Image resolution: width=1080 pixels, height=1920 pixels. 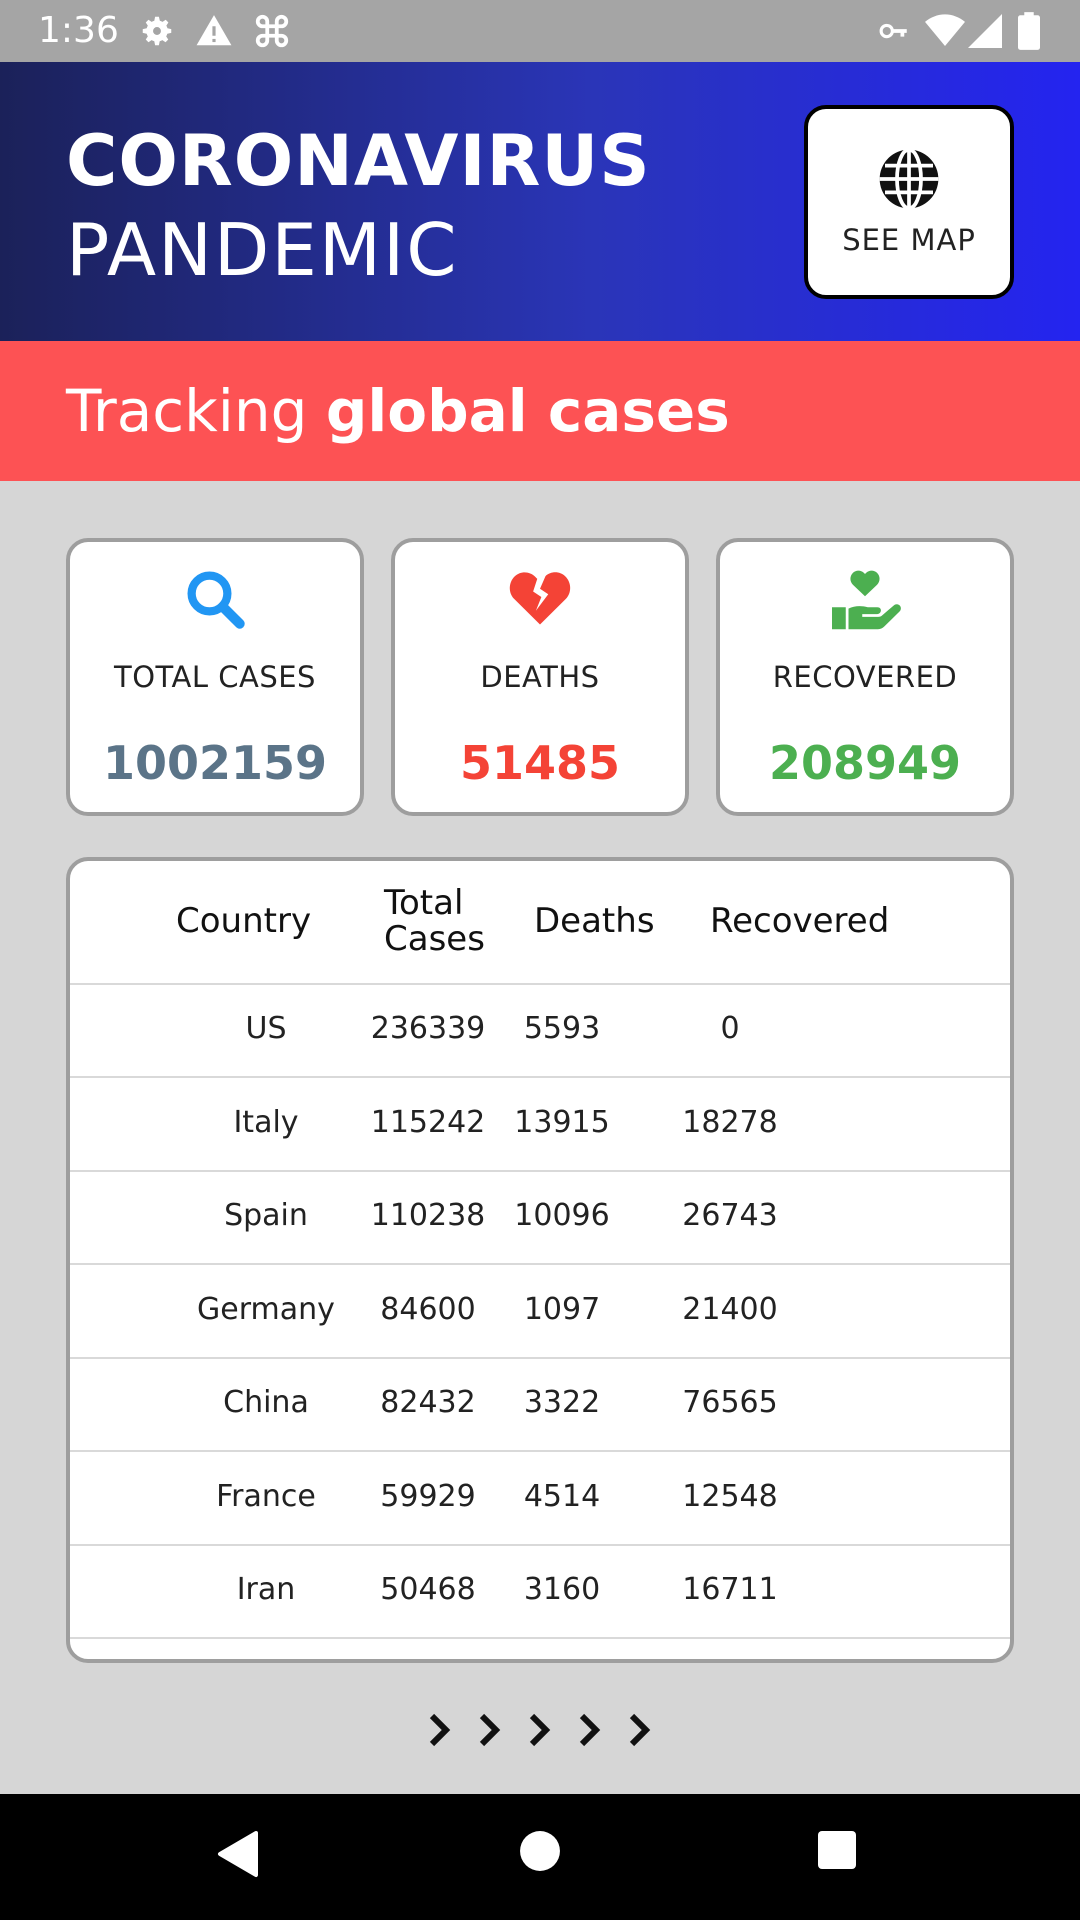 I want to click on see-map-label: SEE MAP, so click(x=909, y=240).